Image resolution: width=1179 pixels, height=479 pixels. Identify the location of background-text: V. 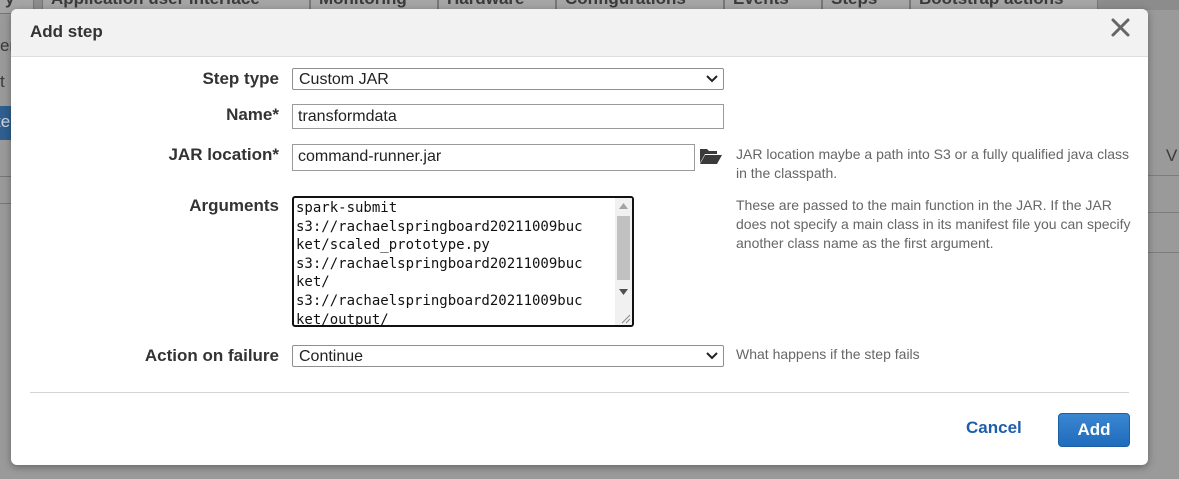
(1172, 155).